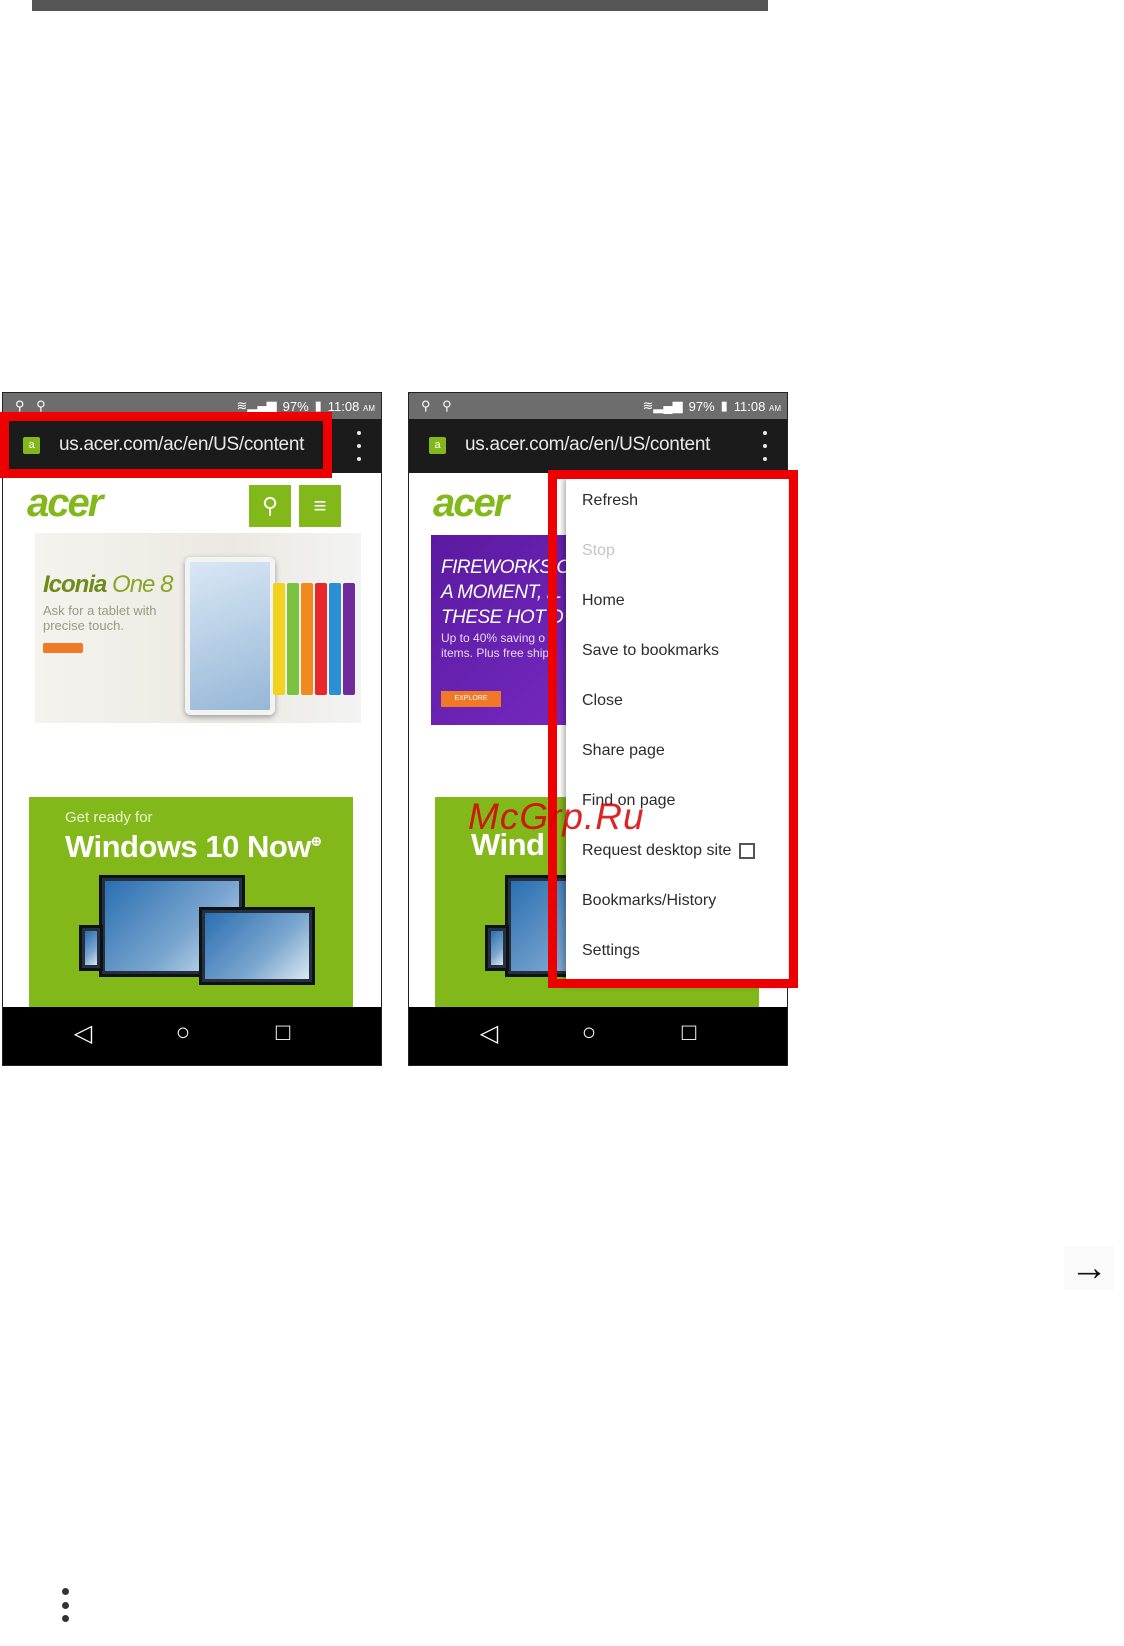  I want to click on watermark: McGrp.Ru, so click(556, 816).